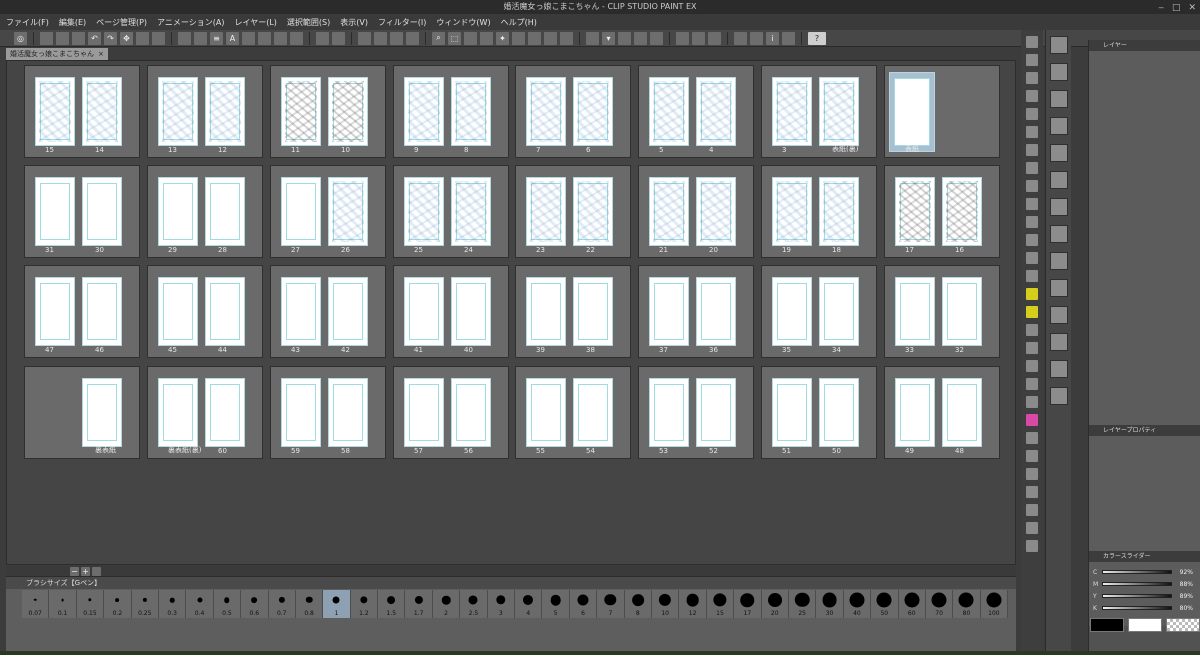  Describe the element at coordinates (1032, 204) in the screenshot. I see `marker-tool-icon` at that location.